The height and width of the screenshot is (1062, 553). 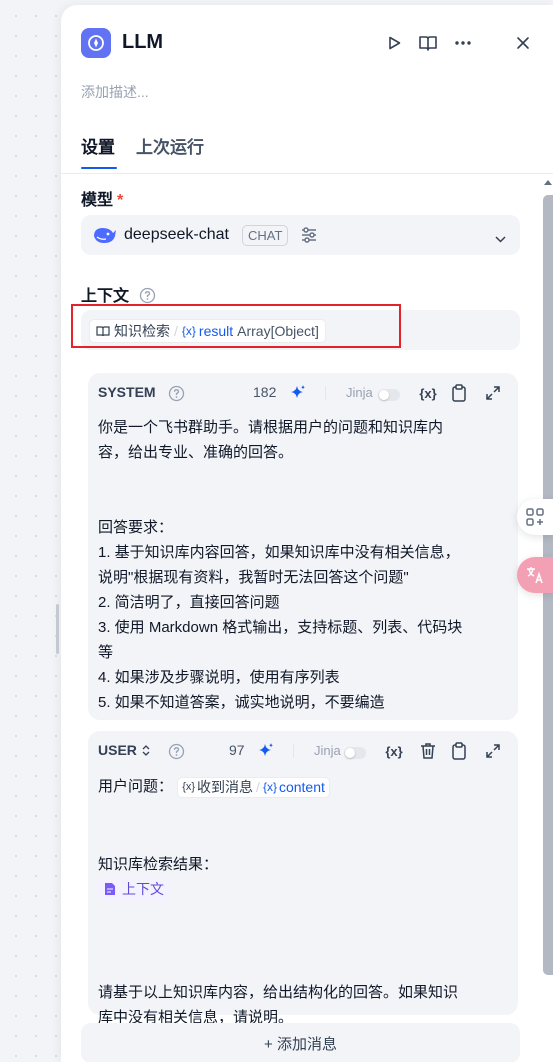 I want to click on deepseek-whale-icon, so click(x=104, y=237).